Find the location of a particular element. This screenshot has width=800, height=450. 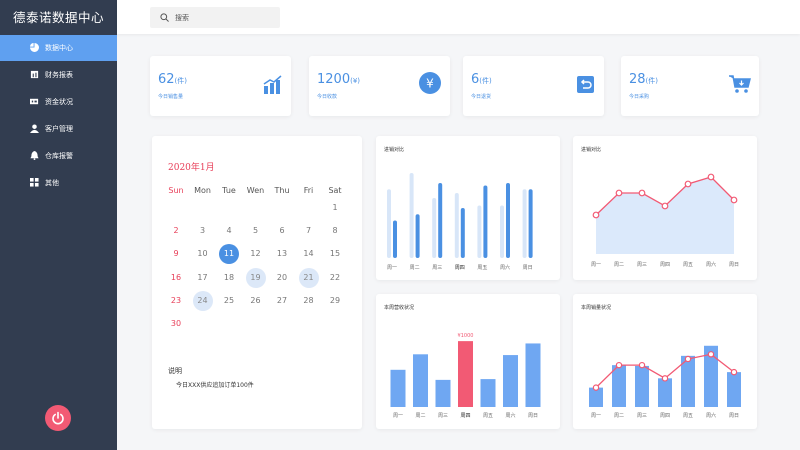

stat-card-sales: 62(件) 今日销售量 is located at coordinates (220, 86).